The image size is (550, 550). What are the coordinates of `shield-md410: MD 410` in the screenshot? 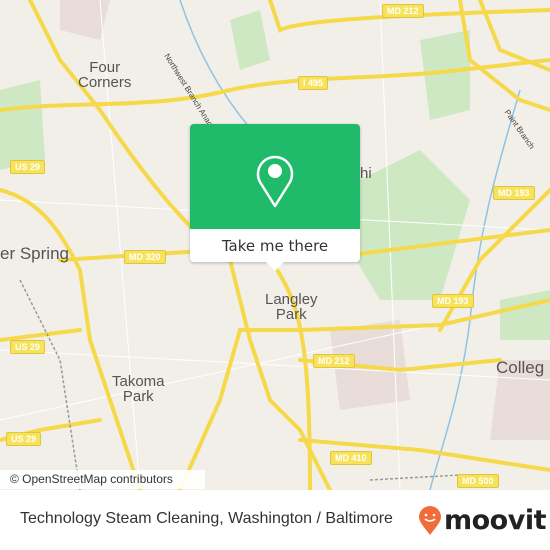 It's located at (351, 458).